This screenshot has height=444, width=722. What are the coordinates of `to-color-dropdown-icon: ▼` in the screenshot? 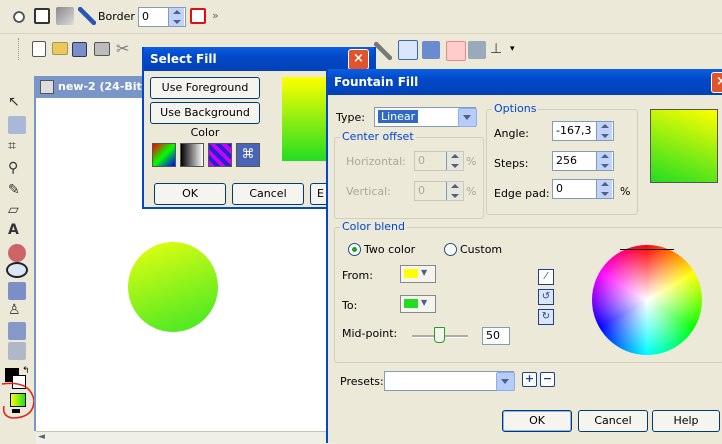 It's located at (424, 302).